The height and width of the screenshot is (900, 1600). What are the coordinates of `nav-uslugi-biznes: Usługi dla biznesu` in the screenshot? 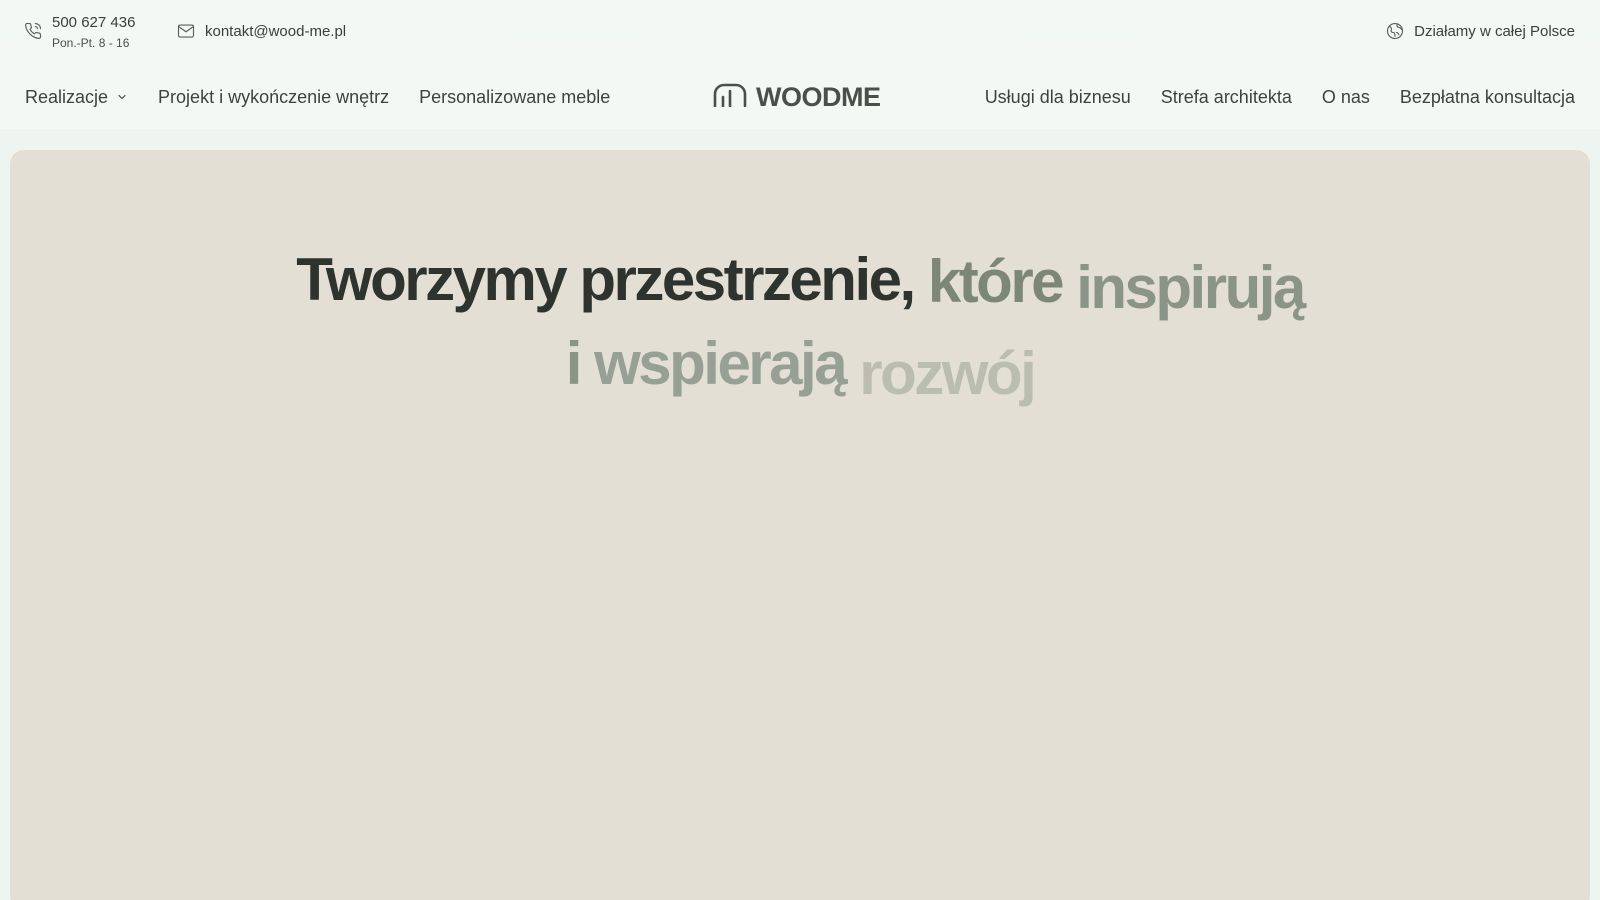 It's located at (1058, 97).